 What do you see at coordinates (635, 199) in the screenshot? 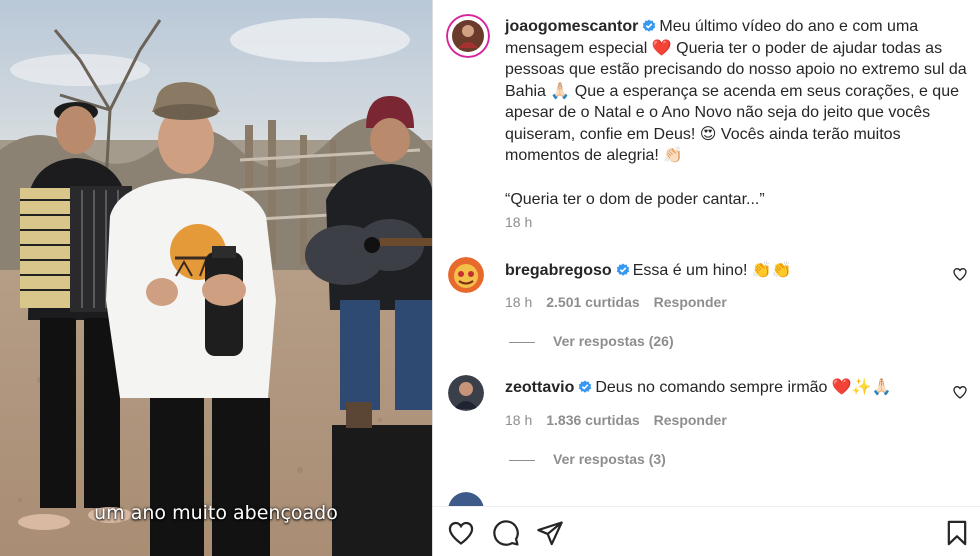
I see `caption-quote: “Queria ter o dom de poder cantar...”` at bounding box center [635, 199].